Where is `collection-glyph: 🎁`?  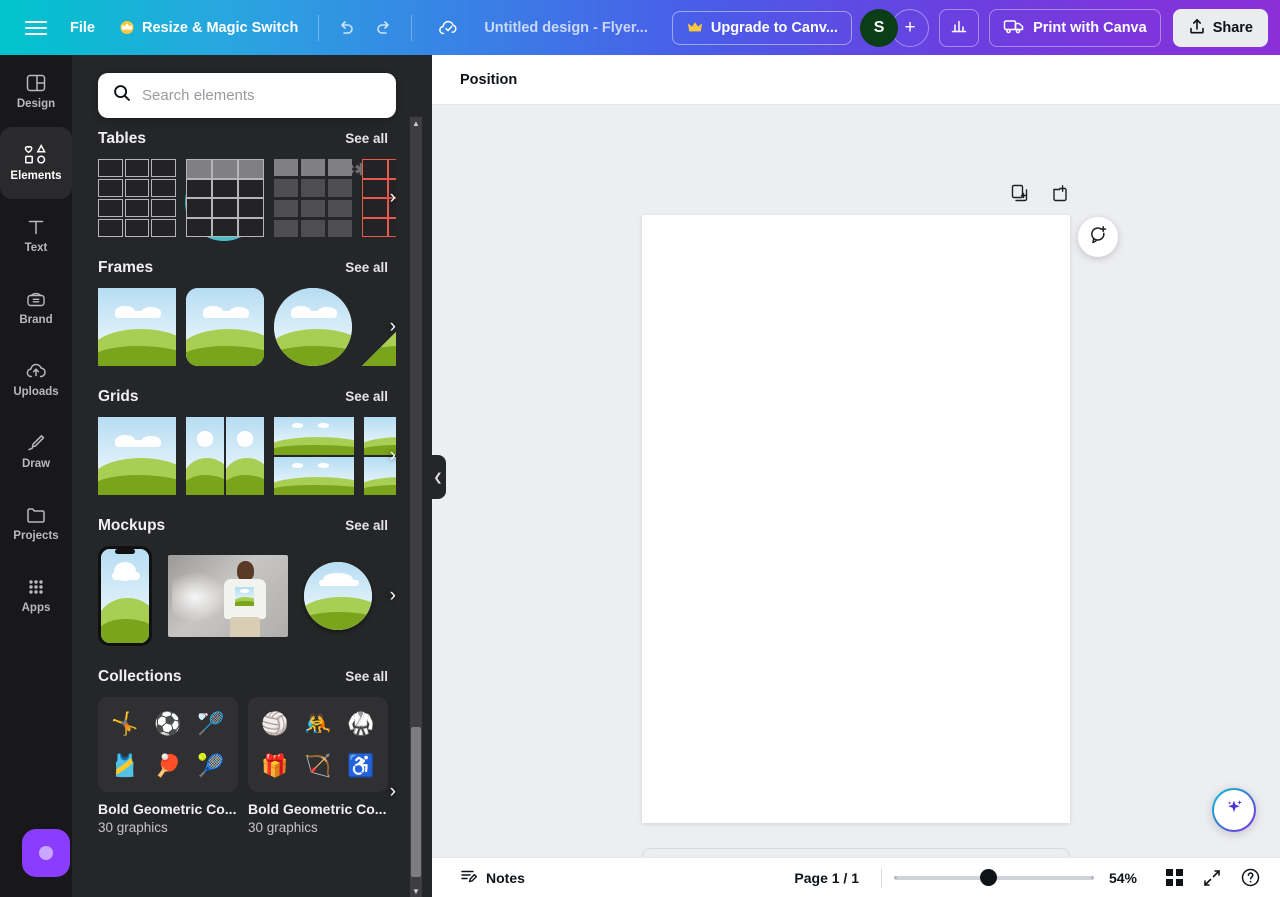
collection-glyph: 🎁 is located at coordinates (275, 765).